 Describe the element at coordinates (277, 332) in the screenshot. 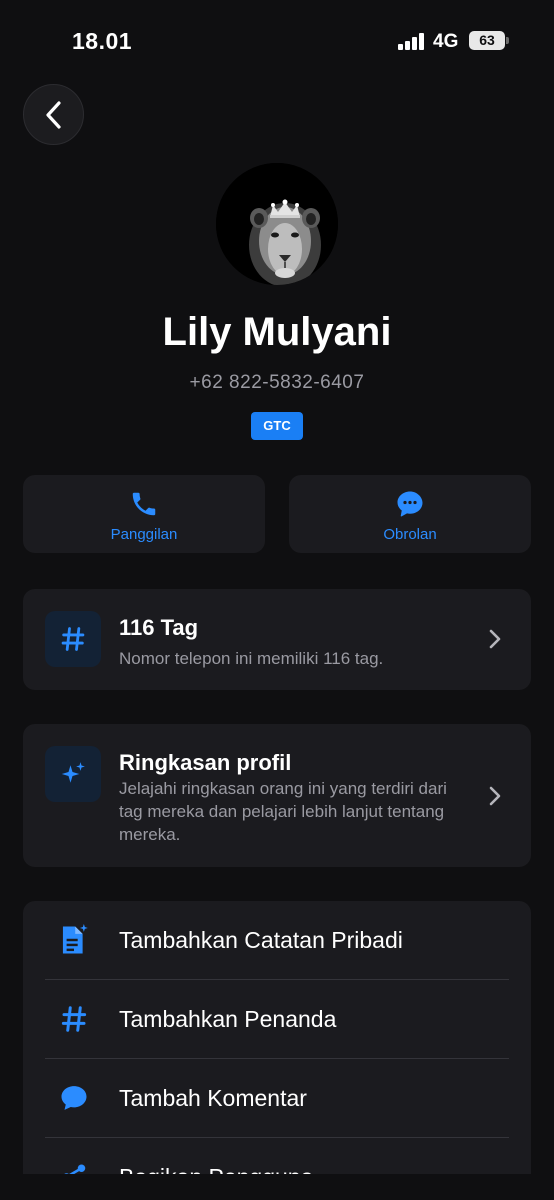

I see `contact-name: Lily Mulyani` at that location.